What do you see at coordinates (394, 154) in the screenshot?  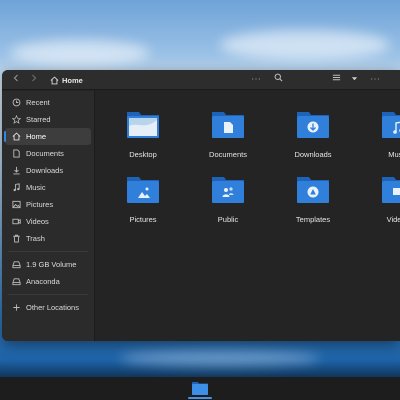 I see `file-item-label: Music` at bounding box center [394, 154].